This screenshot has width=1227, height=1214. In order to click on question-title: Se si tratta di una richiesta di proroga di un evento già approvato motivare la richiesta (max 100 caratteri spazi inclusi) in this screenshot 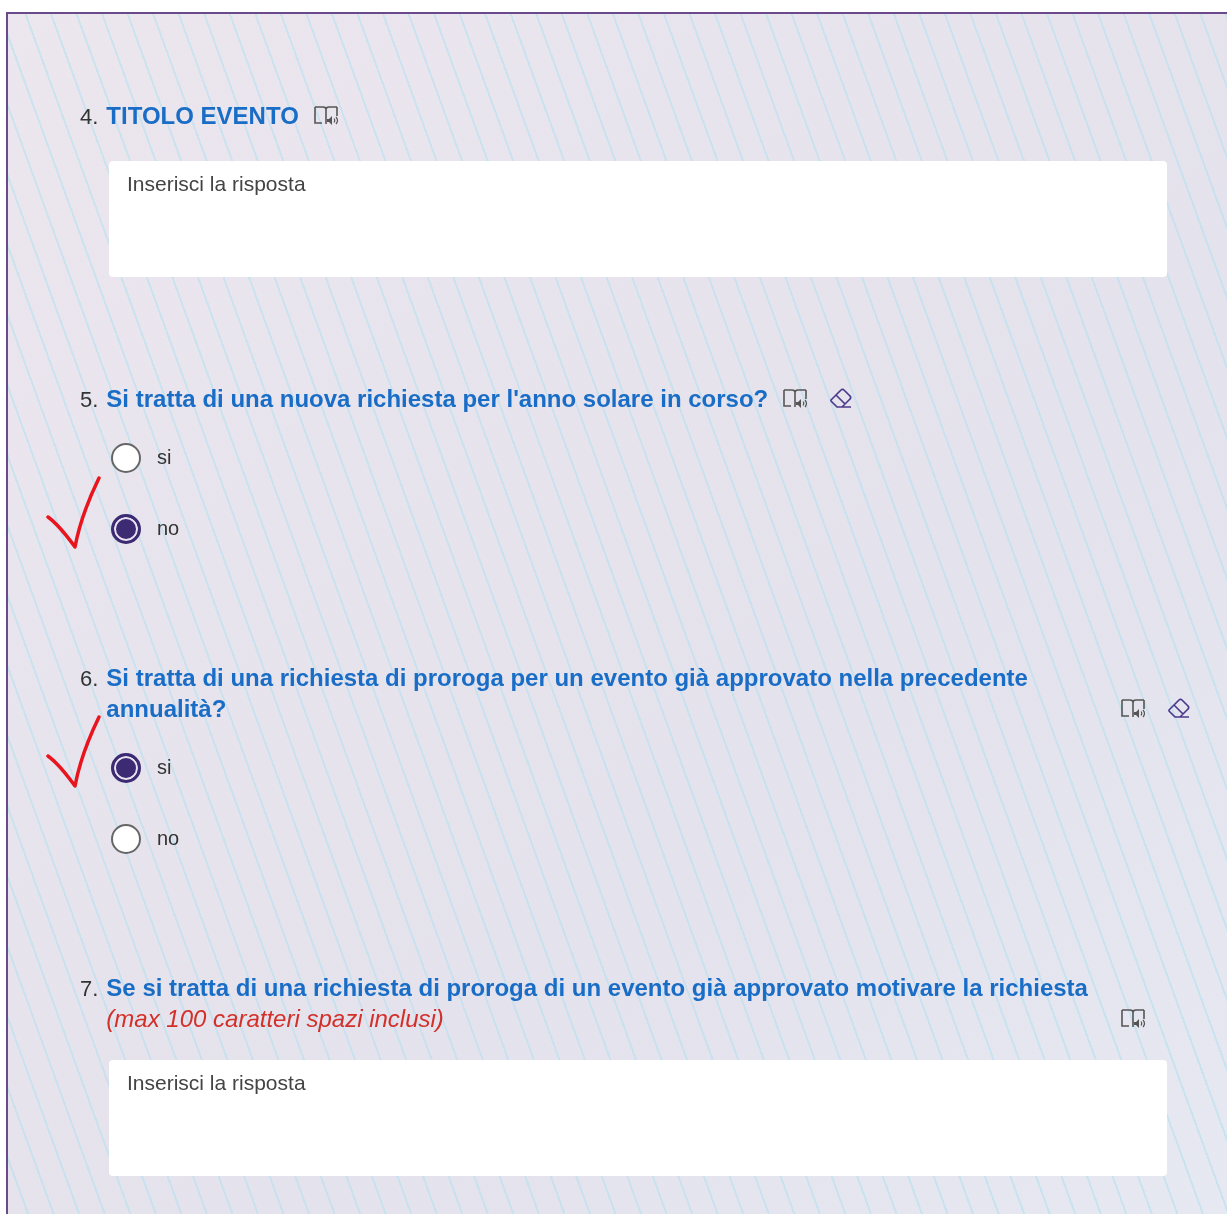, I will do `click(597, 1003)`.